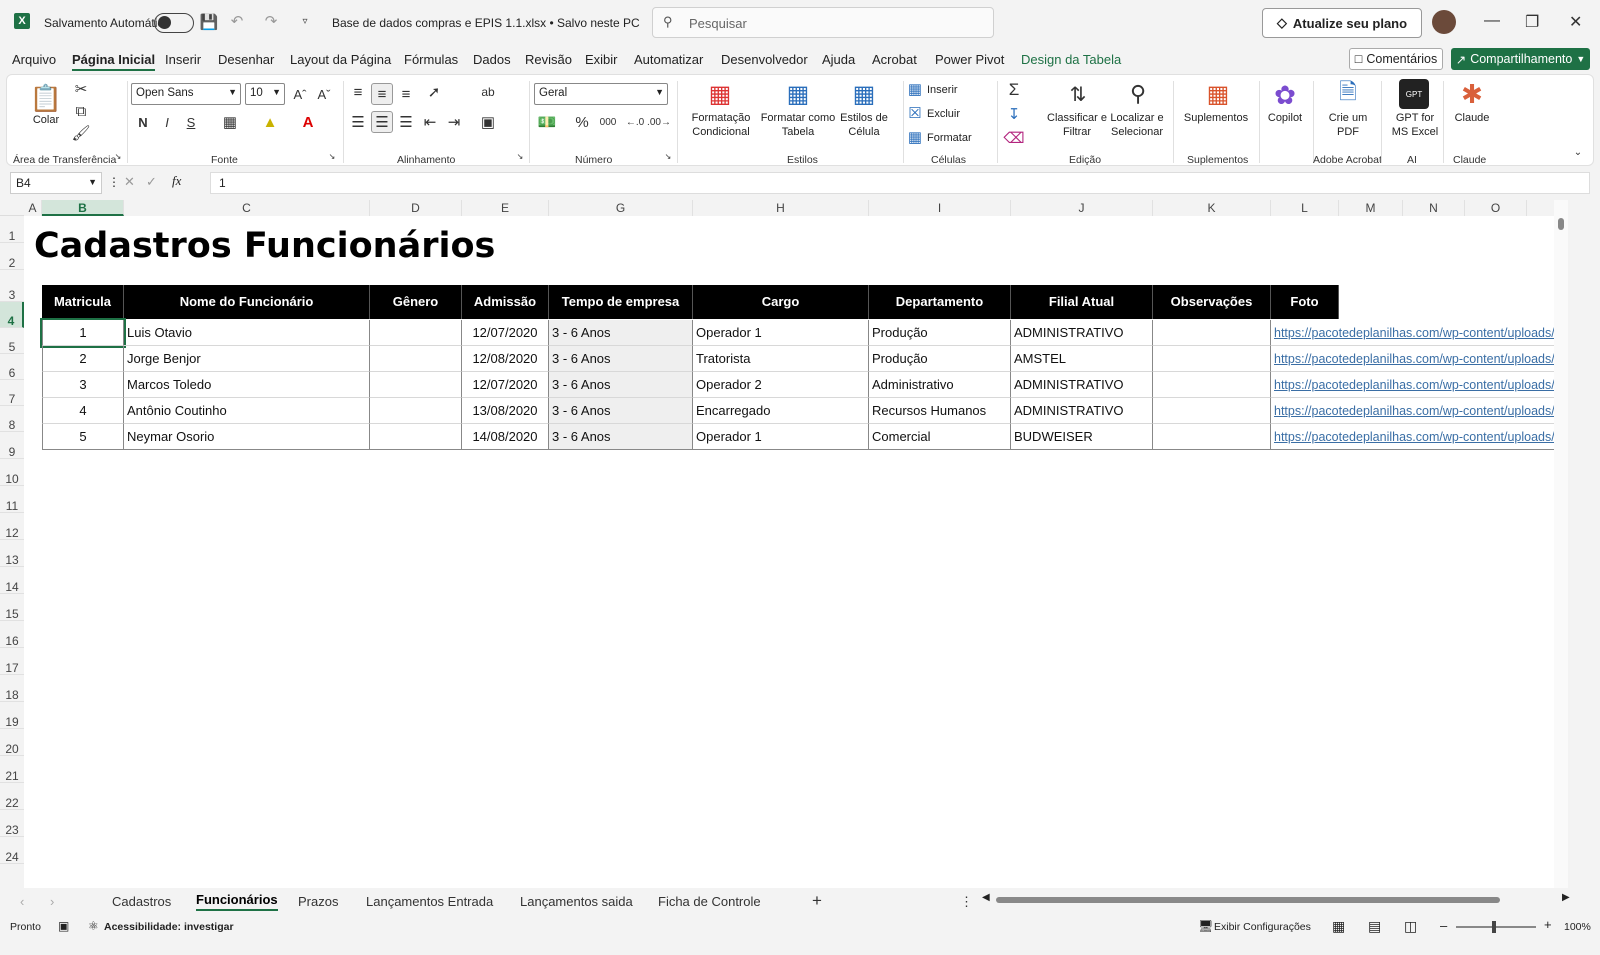 The width and height of the screenshot is (1600, 955). Describe the element at coordinates (12, 526) in the screenshot. I see `row-header: 12` at that location.